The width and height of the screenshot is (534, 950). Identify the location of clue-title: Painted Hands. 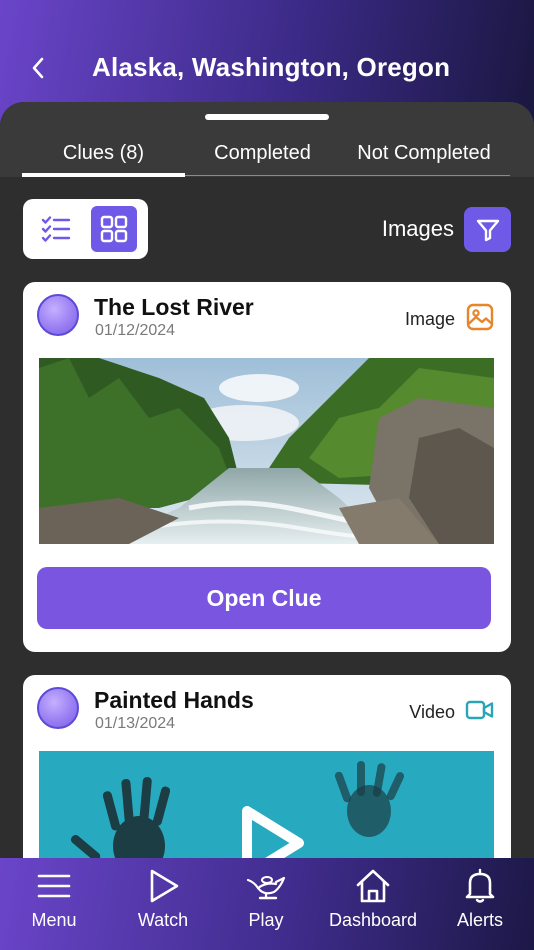
(174, 700).